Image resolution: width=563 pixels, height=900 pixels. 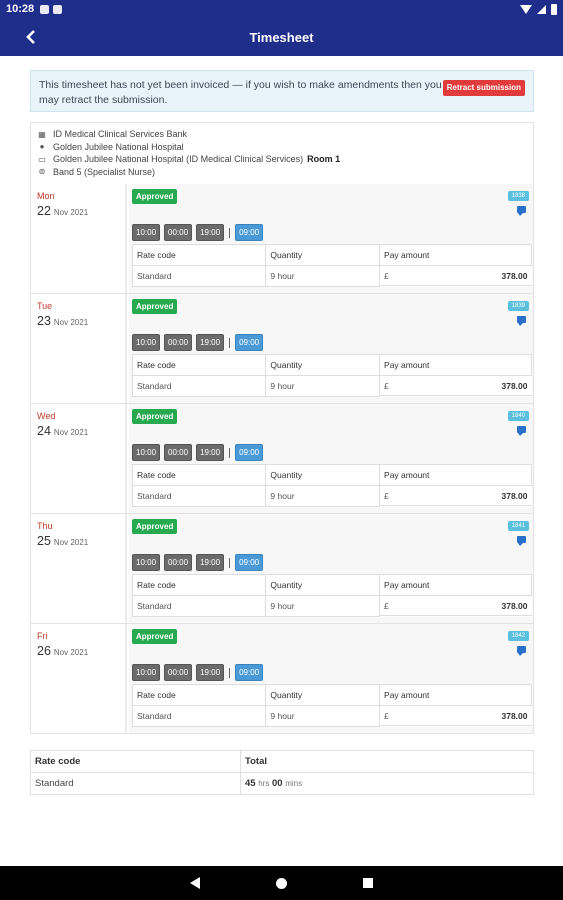 What do you see at coordinates (42, 134) in the screenshot?
I see `building-icon: ▦` at bounding box center [42, 134].